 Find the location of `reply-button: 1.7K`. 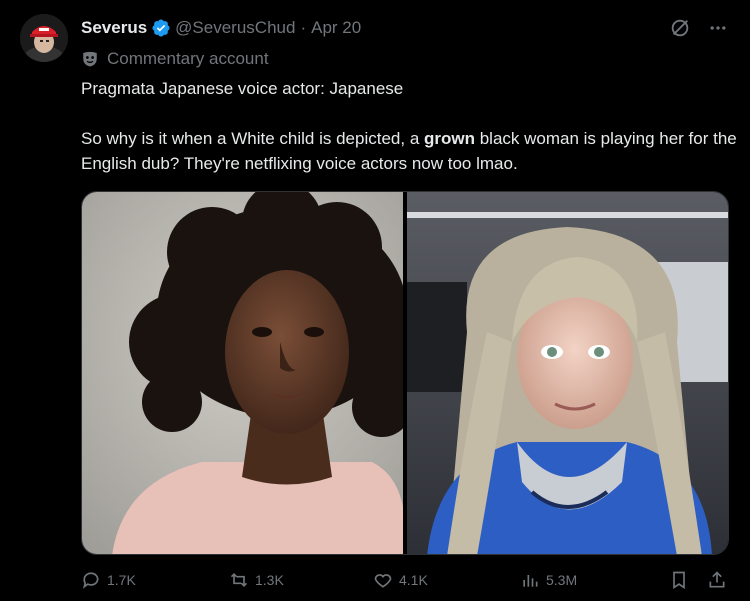

reply-button: 1.7K is located at coordinates (108, 580).